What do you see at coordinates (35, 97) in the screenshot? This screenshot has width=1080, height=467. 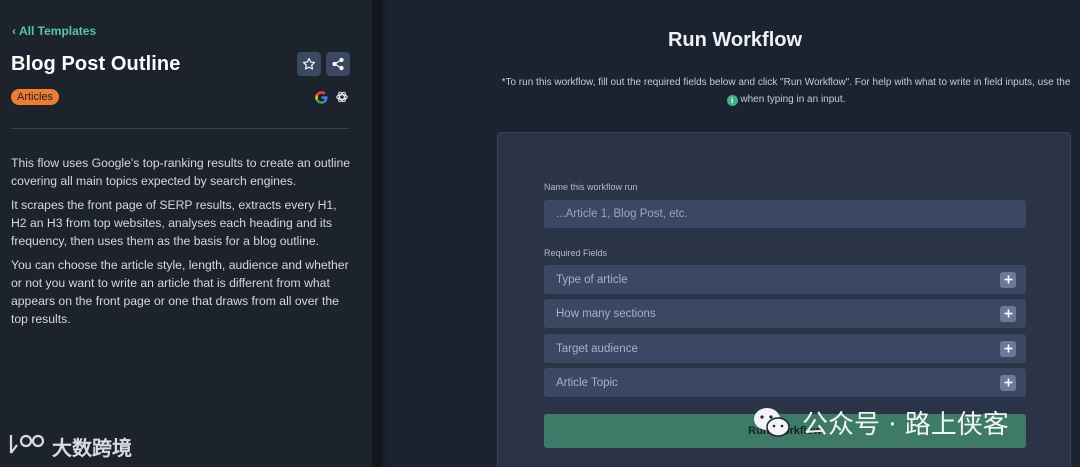 I see `category-badge: Articles` at bounding box center [35, 97].